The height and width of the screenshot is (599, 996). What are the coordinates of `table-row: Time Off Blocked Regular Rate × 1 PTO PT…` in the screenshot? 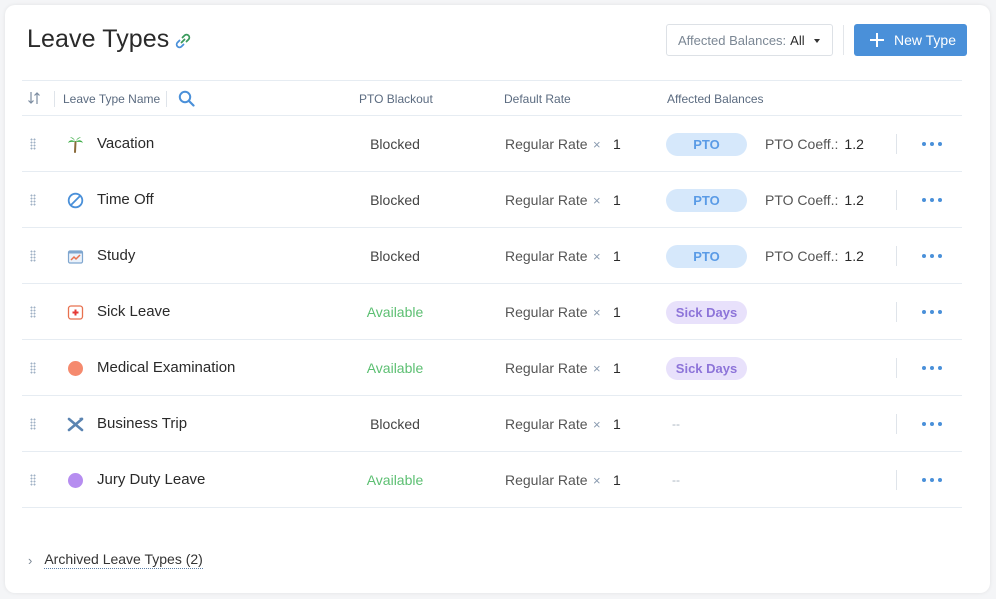 It's located at (492, 200).